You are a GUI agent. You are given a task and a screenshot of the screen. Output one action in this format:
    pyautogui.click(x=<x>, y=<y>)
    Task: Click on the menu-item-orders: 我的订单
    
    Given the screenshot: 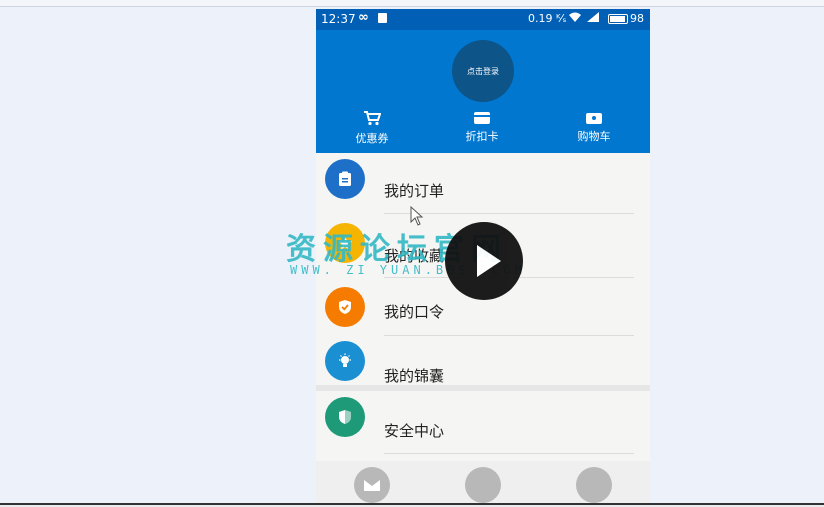 What is the action you would take?
    pyautogui.click(x=483, y=183)
    